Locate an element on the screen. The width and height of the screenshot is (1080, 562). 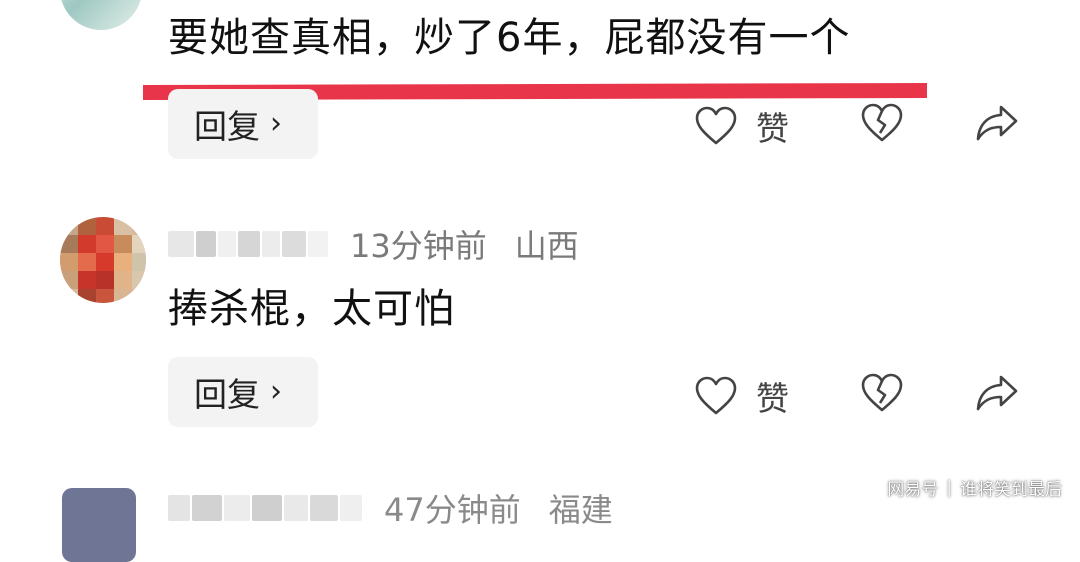
watermark-brand: 网易号 is located at coordinates (913, 490).